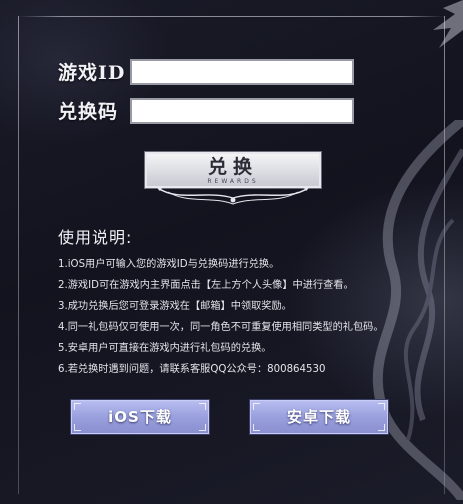 This screenshot has width=463, height=504. I want to click on game-id-row: 游戏ID, so click(206, 71).